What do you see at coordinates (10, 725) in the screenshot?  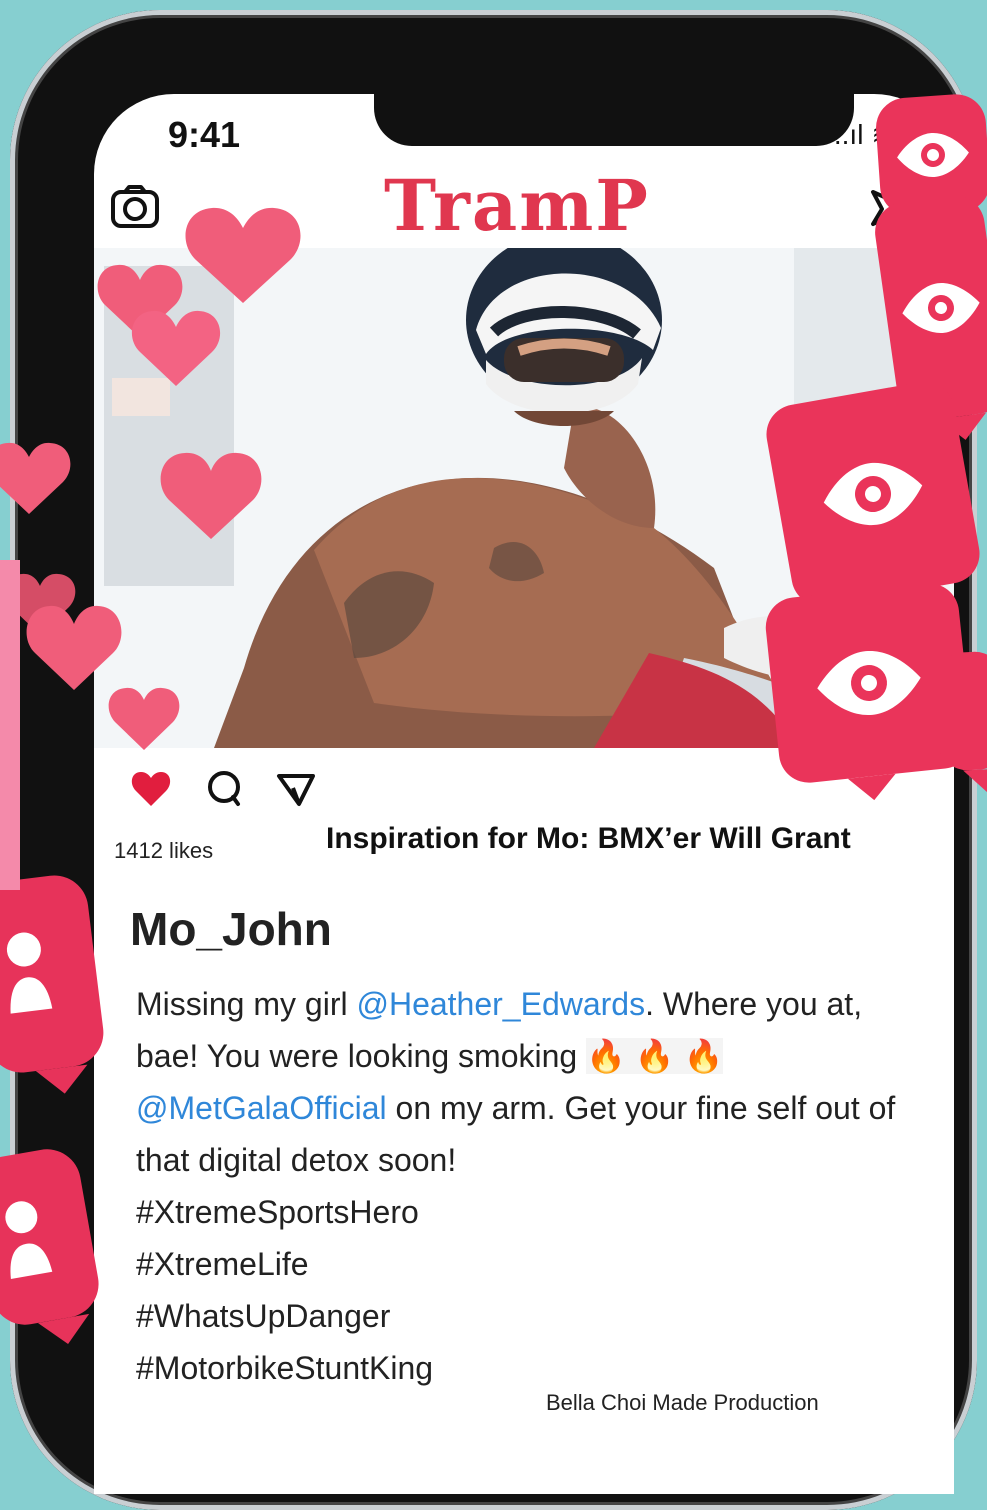 I see `side-pink-panel` at bounding box center [10, 725].